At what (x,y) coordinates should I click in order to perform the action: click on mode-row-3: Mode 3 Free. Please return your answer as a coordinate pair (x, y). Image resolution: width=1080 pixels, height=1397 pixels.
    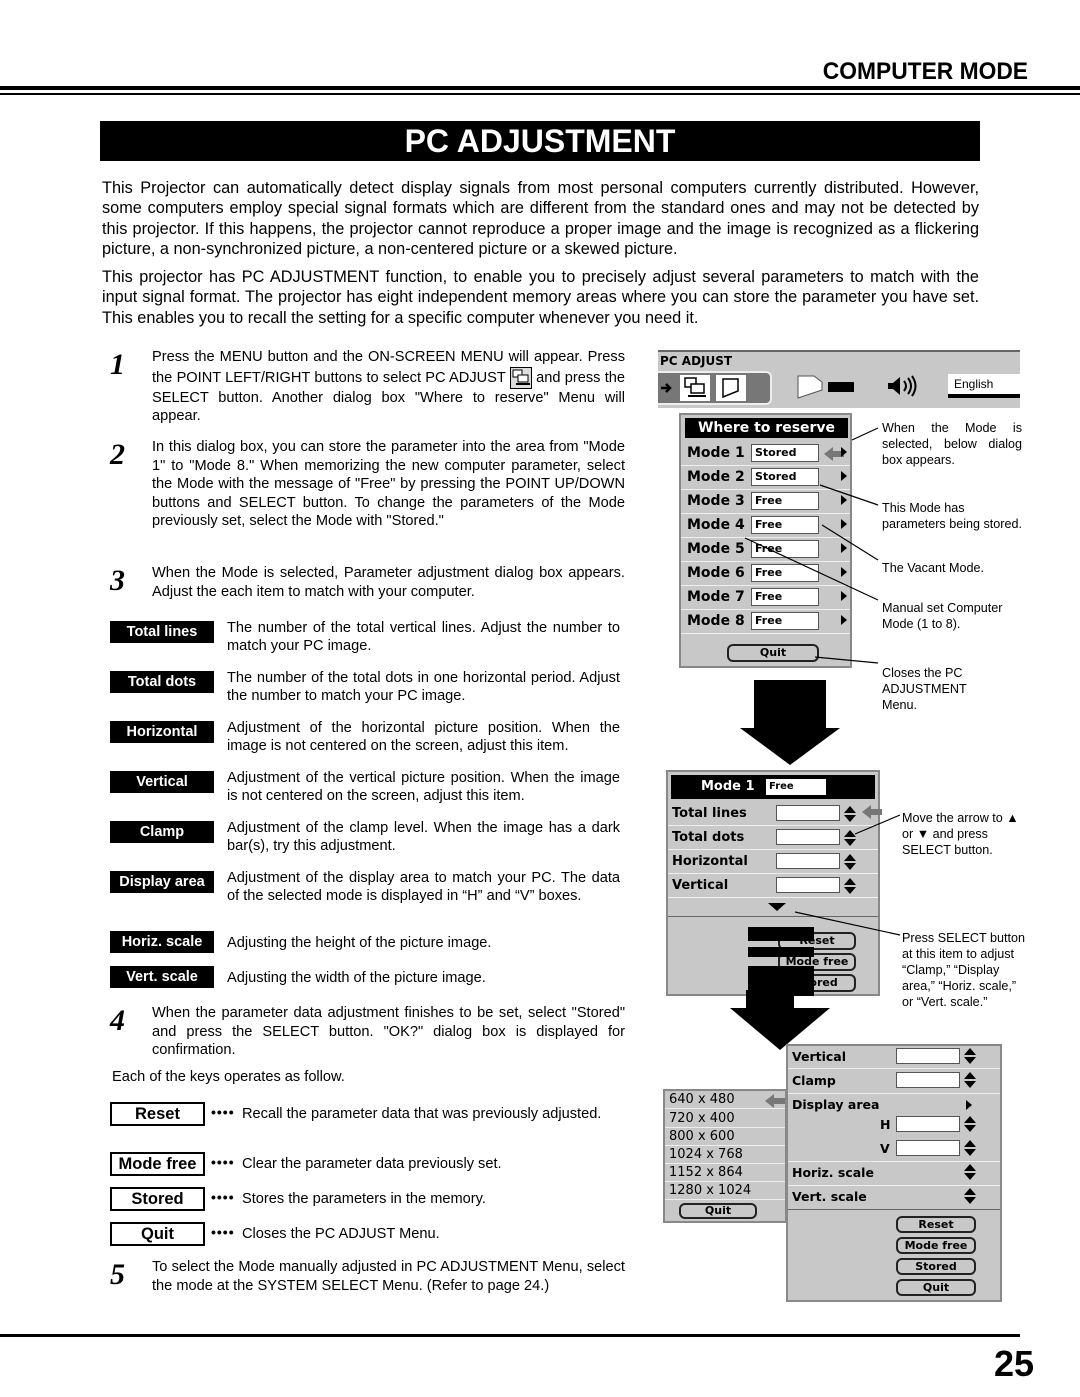
    Looking at the image, I should click on (765, 502).